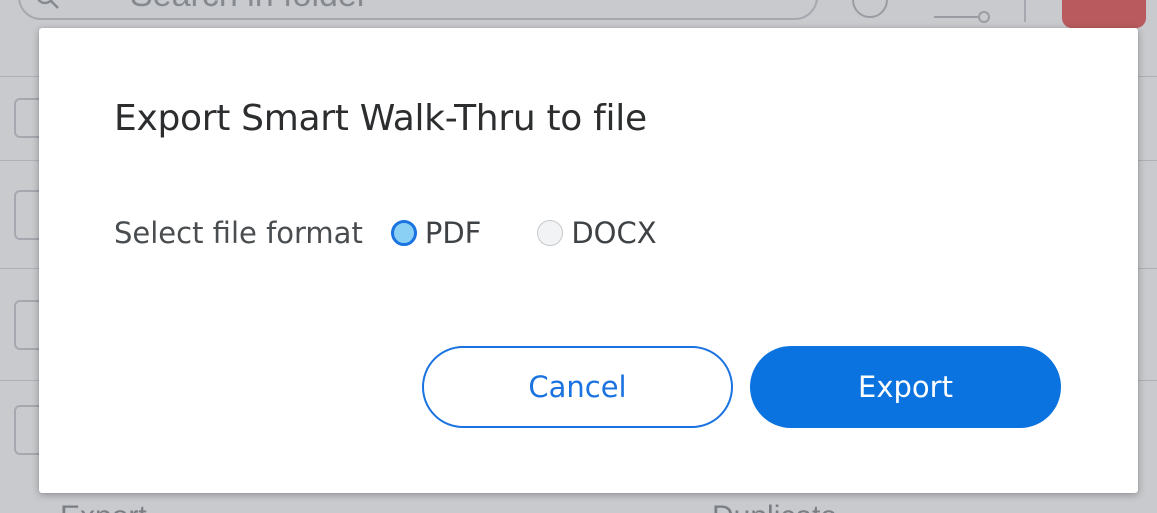 The width and height of the screenshot is (1157, 513). I want to click on radio-unselected-icon, so click(550, 233).